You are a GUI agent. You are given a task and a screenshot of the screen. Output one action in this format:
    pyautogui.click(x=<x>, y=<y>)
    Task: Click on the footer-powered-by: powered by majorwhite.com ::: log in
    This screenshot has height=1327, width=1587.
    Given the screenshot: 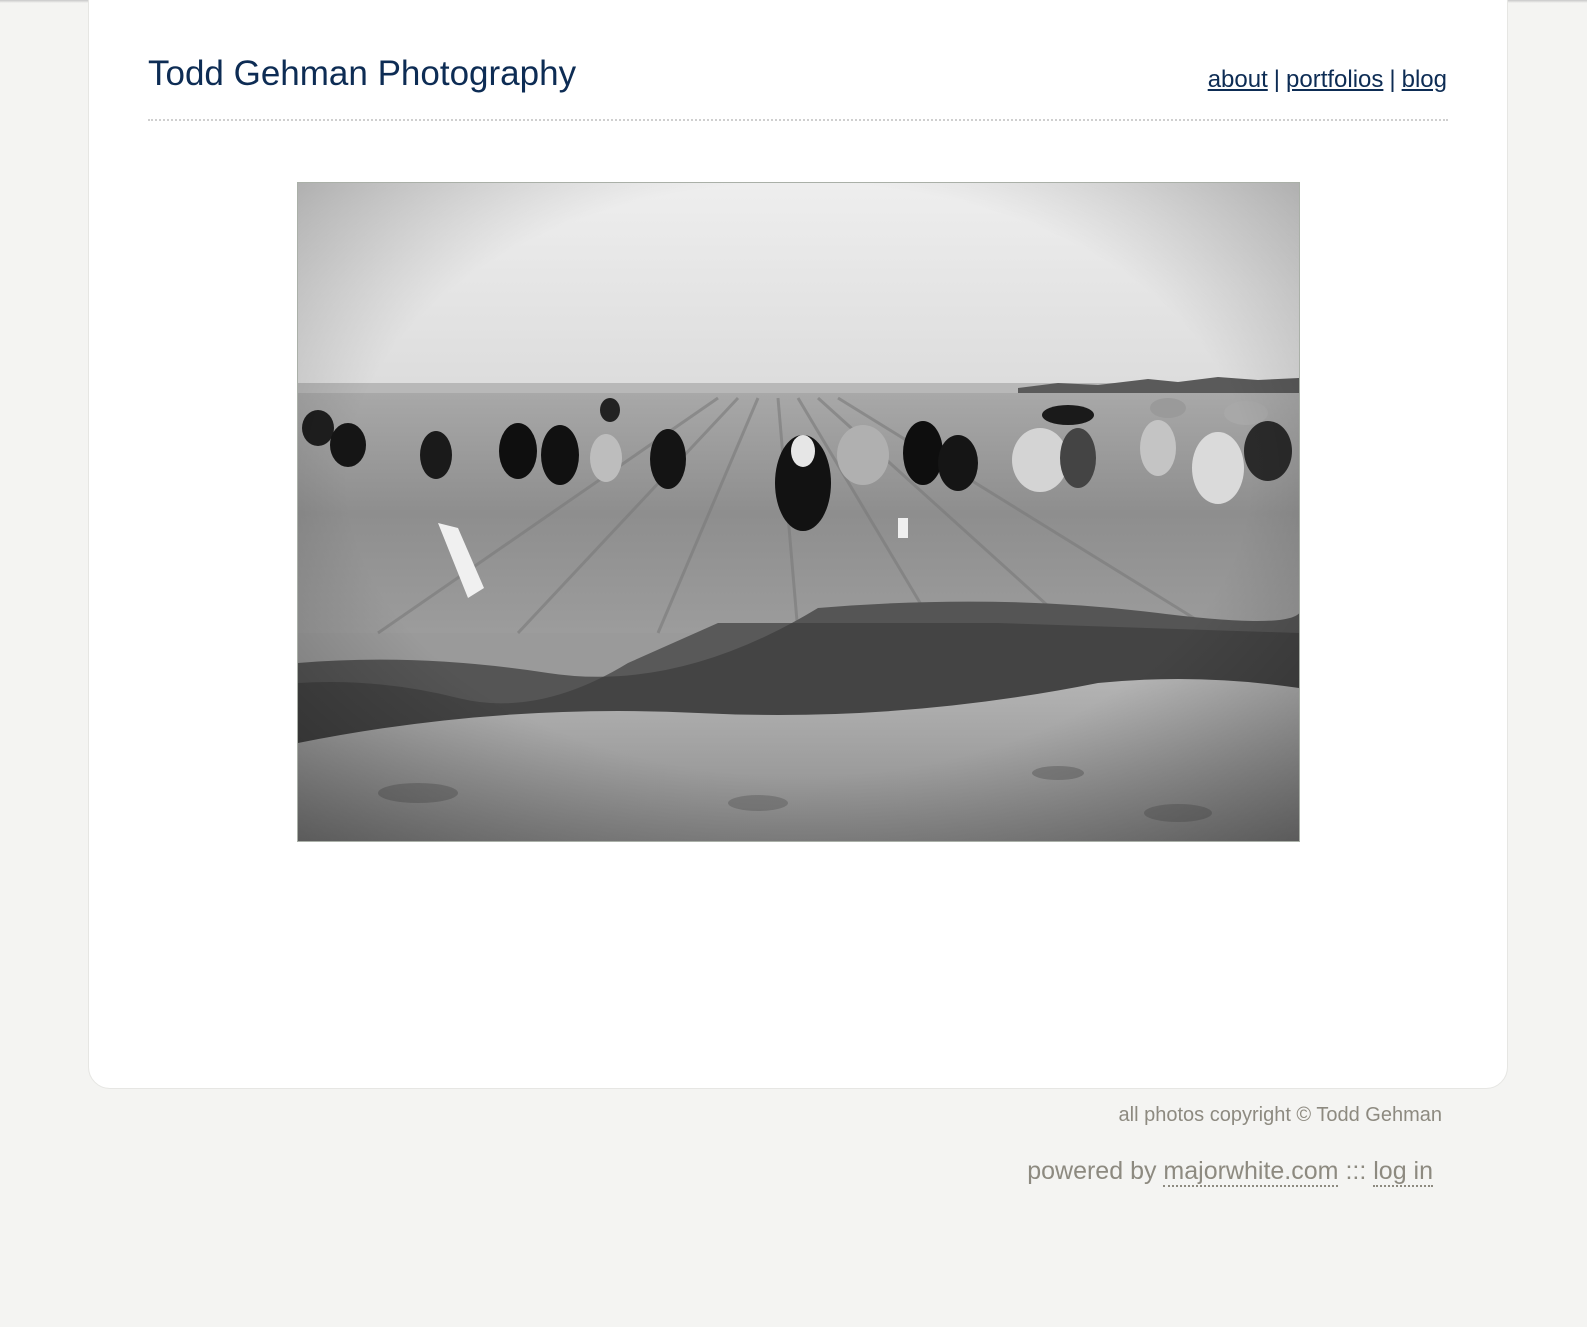 What is the action you would take?
    pyautogui.click(x=1230, y=1172)
    